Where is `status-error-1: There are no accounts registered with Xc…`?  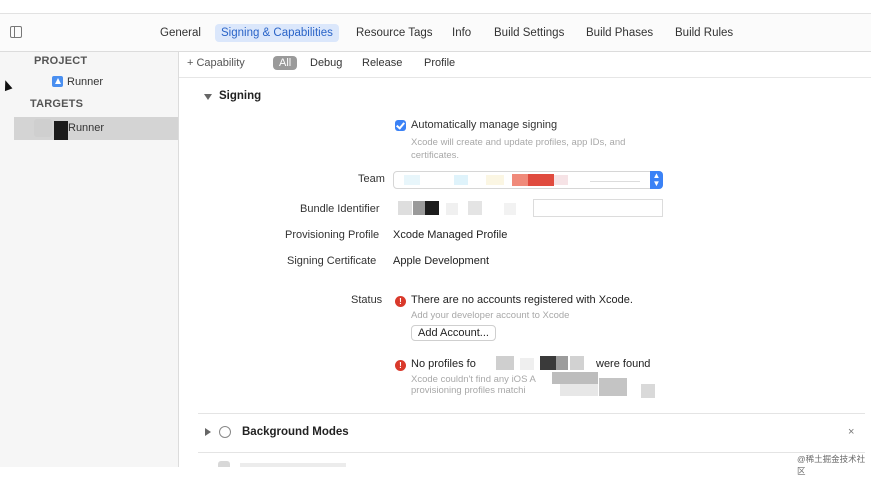
status-error-1: There are no accounts registered with Xc… is located at coordinates (522, 300).